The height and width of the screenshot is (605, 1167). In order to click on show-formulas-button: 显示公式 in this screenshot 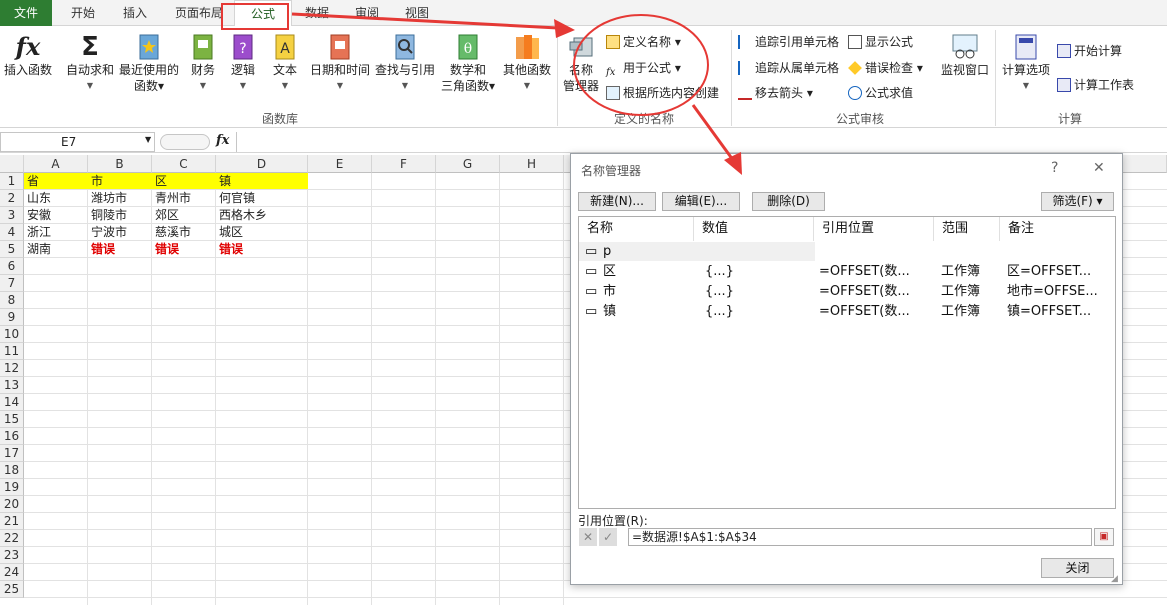, I will do `click(880, 42)`.